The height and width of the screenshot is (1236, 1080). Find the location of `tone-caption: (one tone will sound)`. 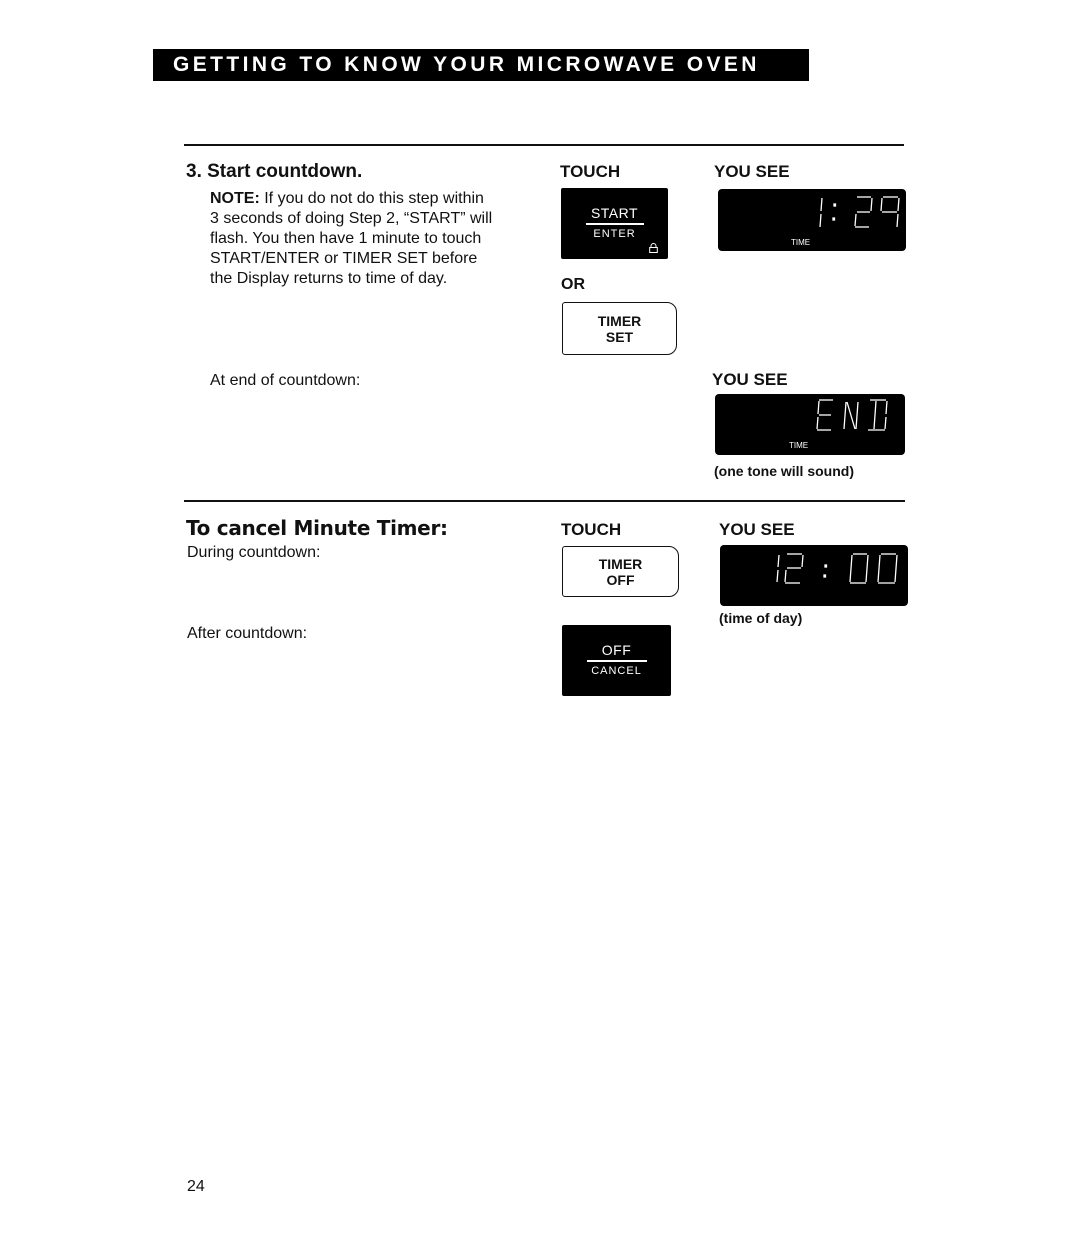

tone-caption: (one tone will sound) is located at coordinates (784, 471).